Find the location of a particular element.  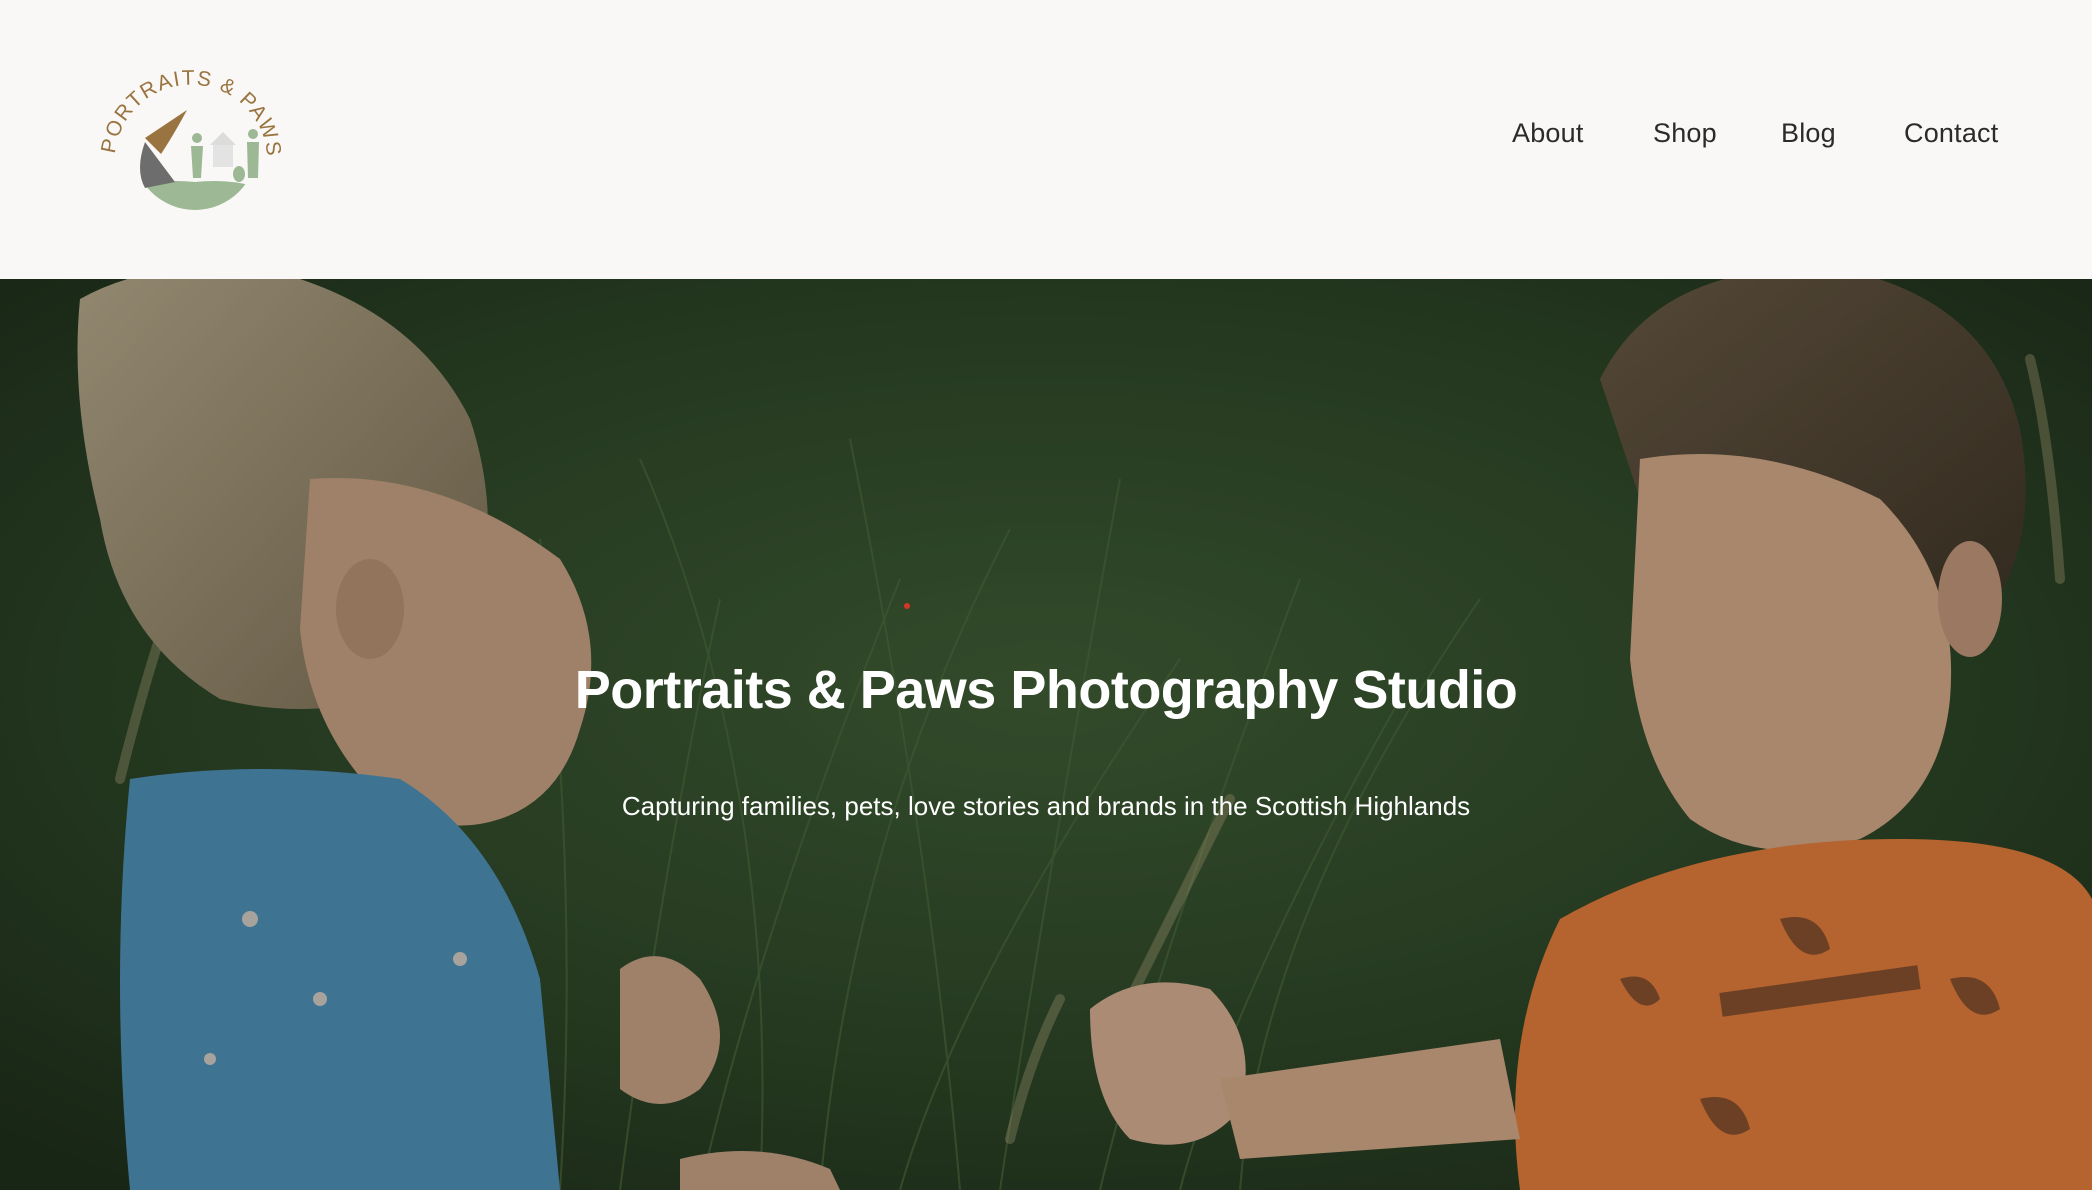

nav-link-about: About is located at coordinates (1548, 133).